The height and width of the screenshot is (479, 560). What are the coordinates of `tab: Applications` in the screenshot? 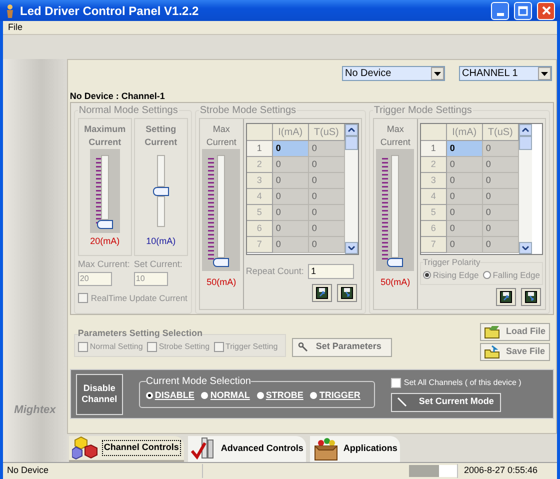 It's located at (355, 449).